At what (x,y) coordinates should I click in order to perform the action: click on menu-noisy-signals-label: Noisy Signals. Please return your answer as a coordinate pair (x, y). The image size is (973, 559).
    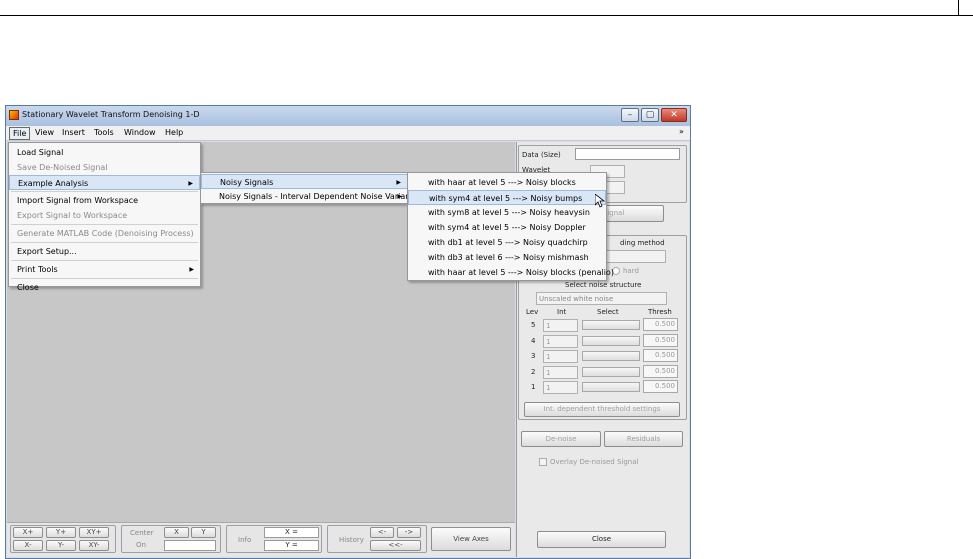
    Looking at the image, I should click on (247, 182).